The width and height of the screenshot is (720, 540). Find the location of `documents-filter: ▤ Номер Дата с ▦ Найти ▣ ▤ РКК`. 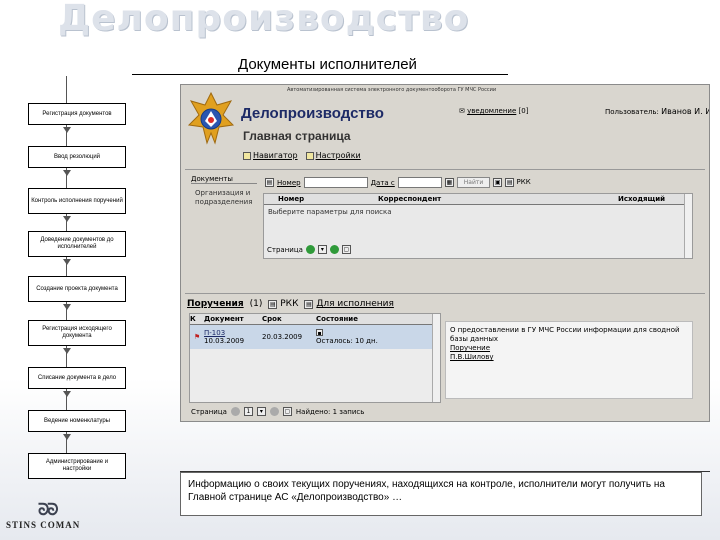

documents-filter: ▤ Номер Дата с ▦ Найти ▣ ▤ РКК is located at coordinates (398, 182).